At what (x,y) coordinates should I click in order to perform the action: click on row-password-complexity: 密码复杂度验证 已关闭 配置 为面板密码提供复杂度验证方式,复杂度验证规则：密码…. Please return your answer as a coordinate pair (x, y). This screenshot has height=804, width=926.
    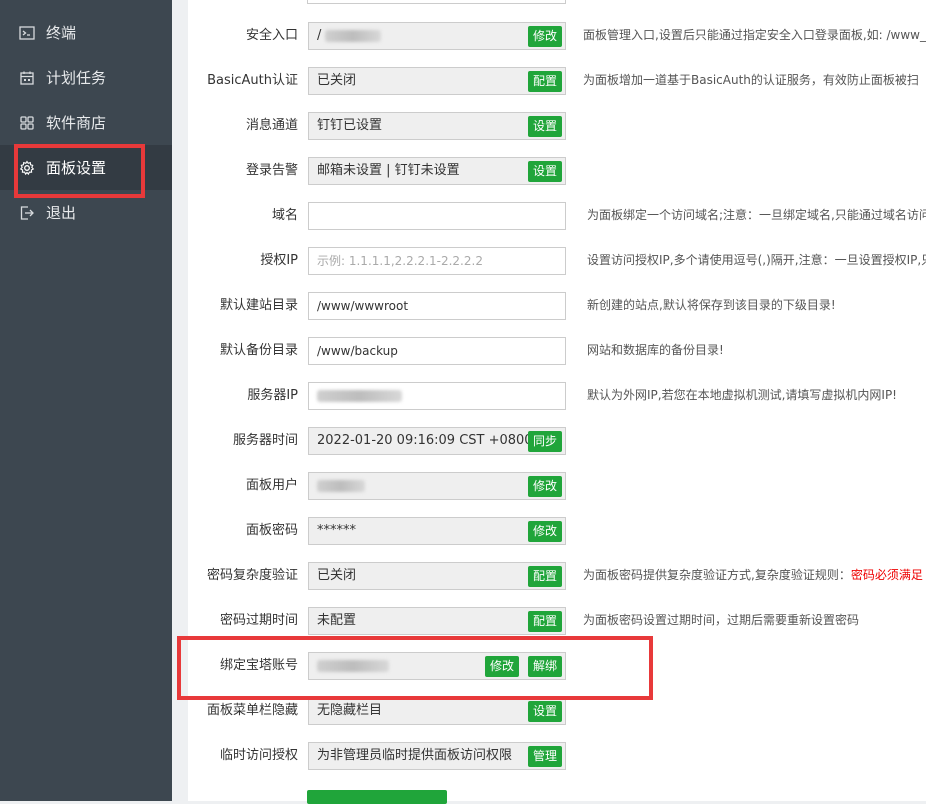
    Looking at the image, I should click on (557, 575).